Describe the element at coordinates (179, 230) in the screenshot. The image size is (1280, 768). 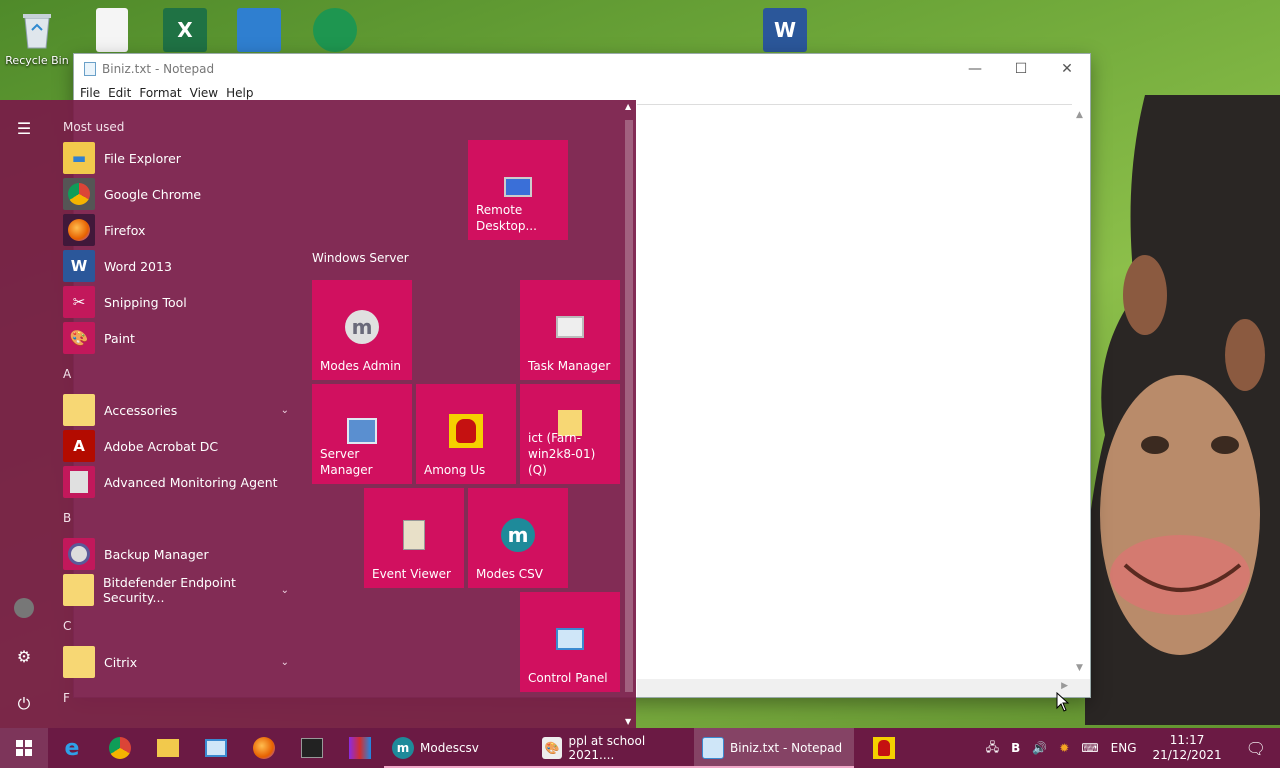
I see `app-firefox: Firefox` at that location.